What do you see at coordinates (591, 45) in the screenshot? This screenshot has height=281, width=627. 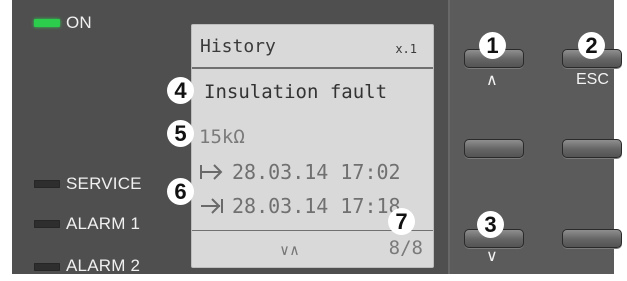 I see `callout-2: 2` at bounding box center [591, 45].